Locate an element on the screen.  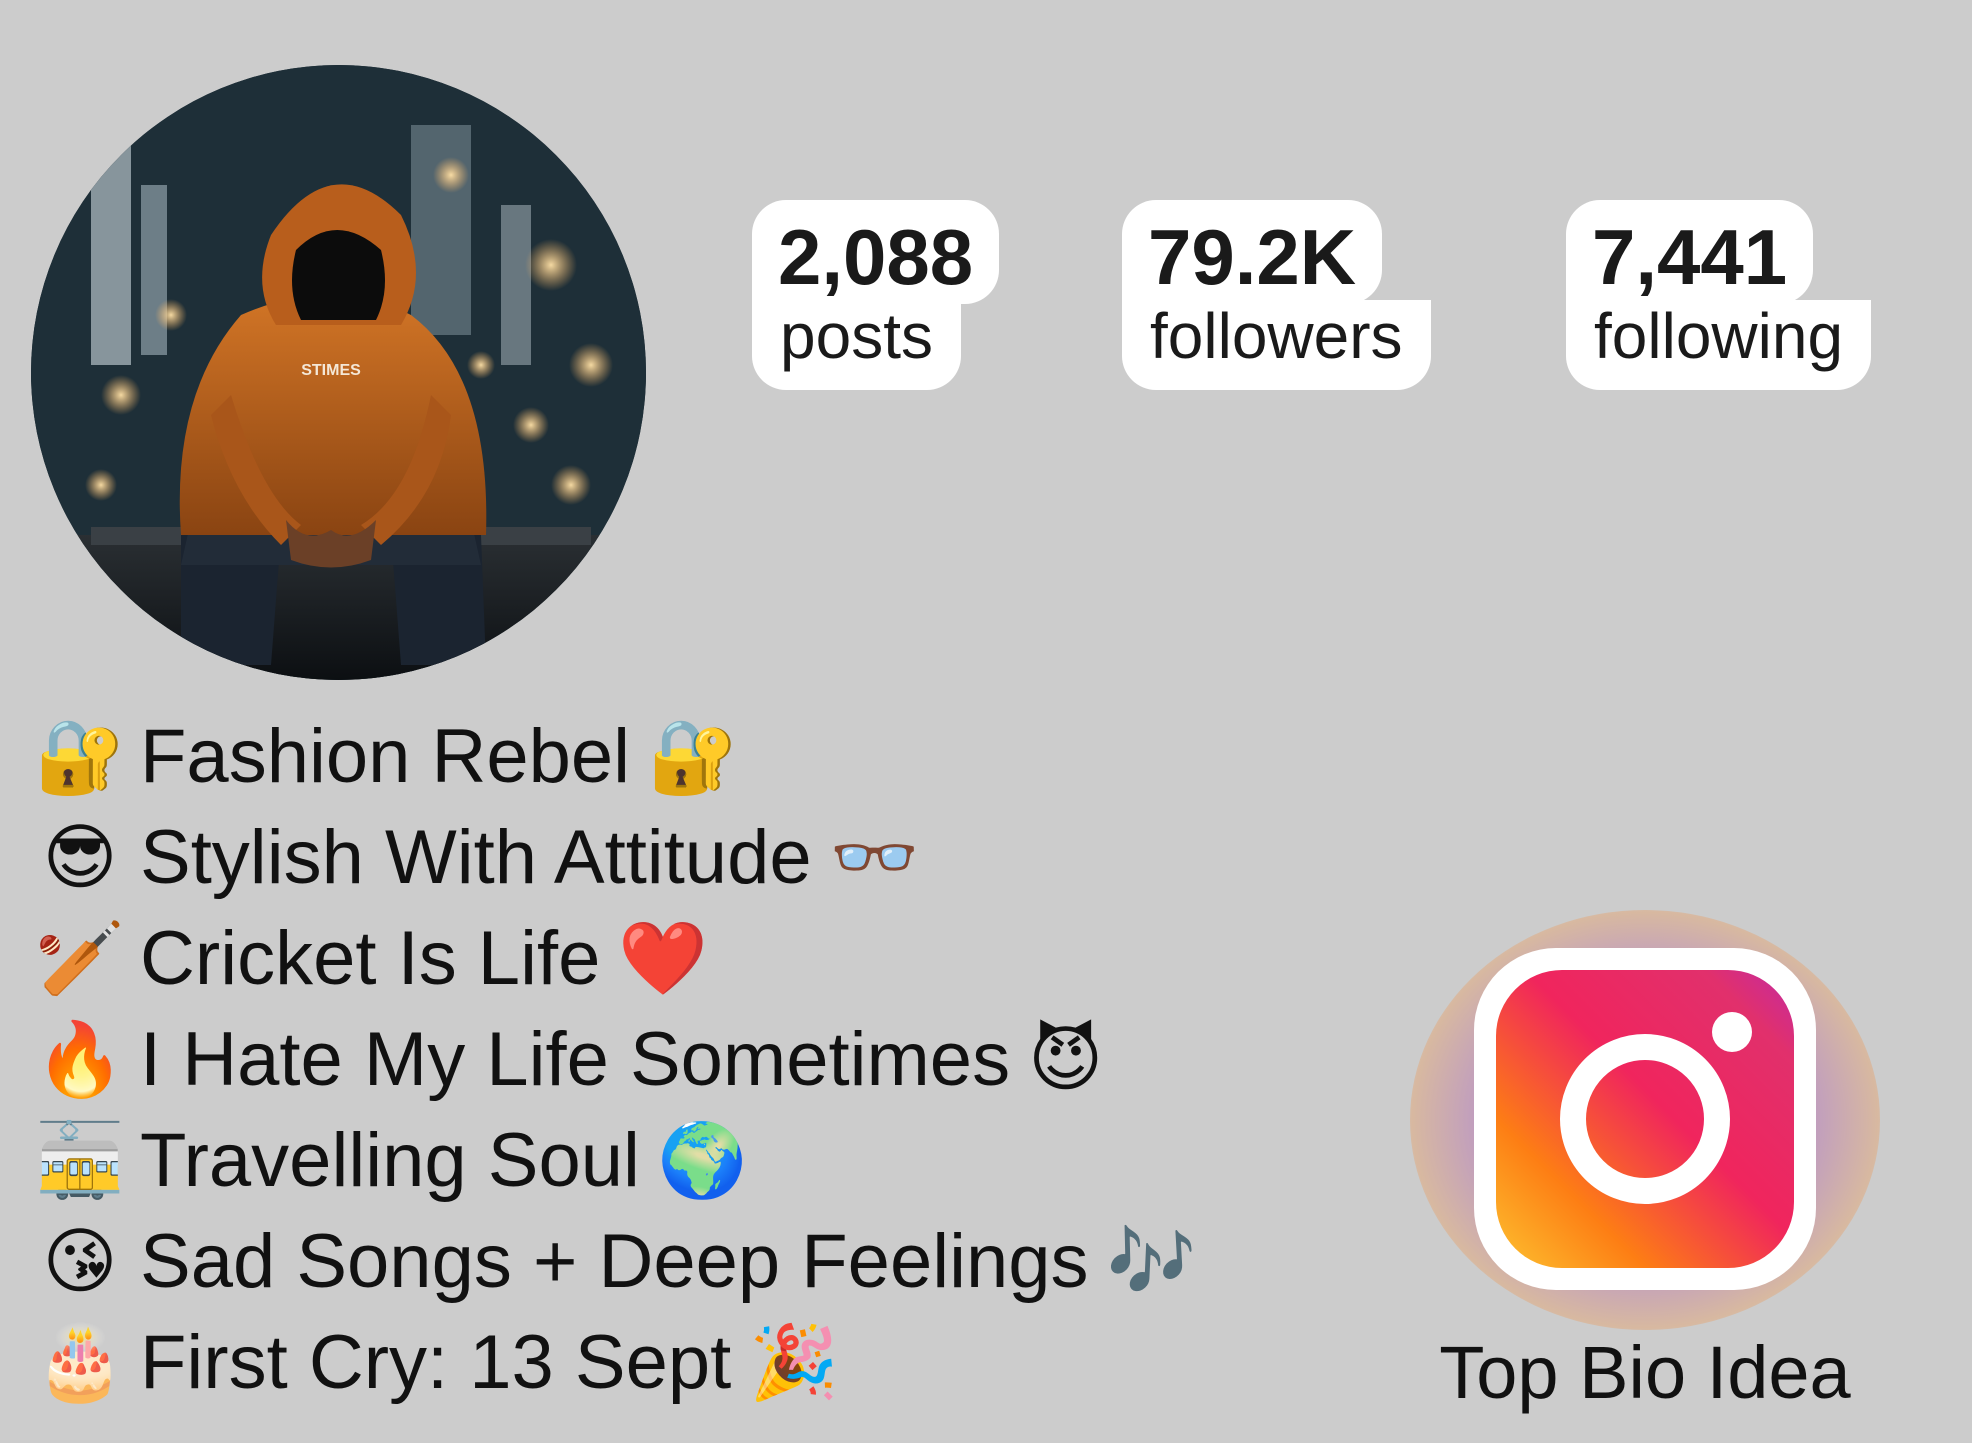
following-label: following is located at coordinates (1719, 345).